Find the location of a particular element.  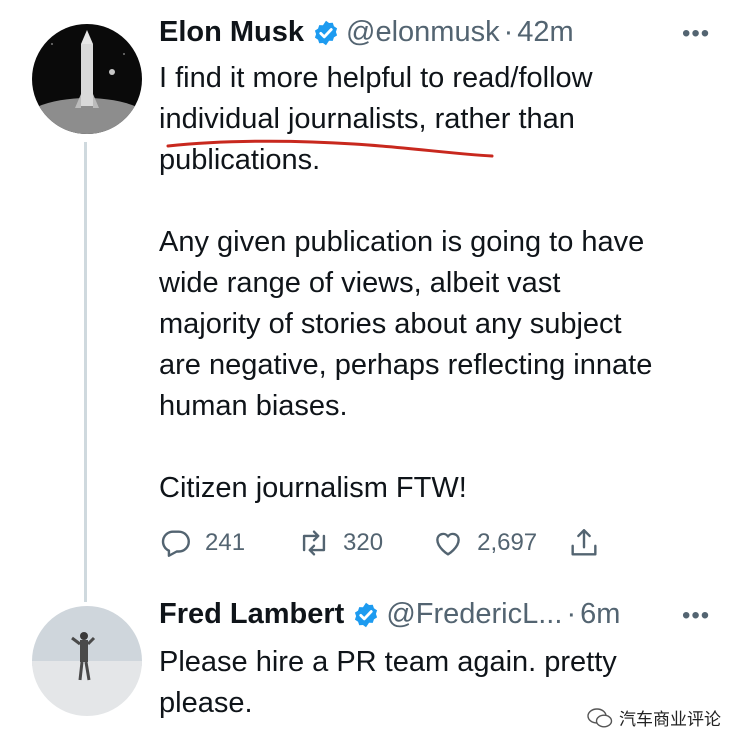

share-button is located at coordinates (584, 543).